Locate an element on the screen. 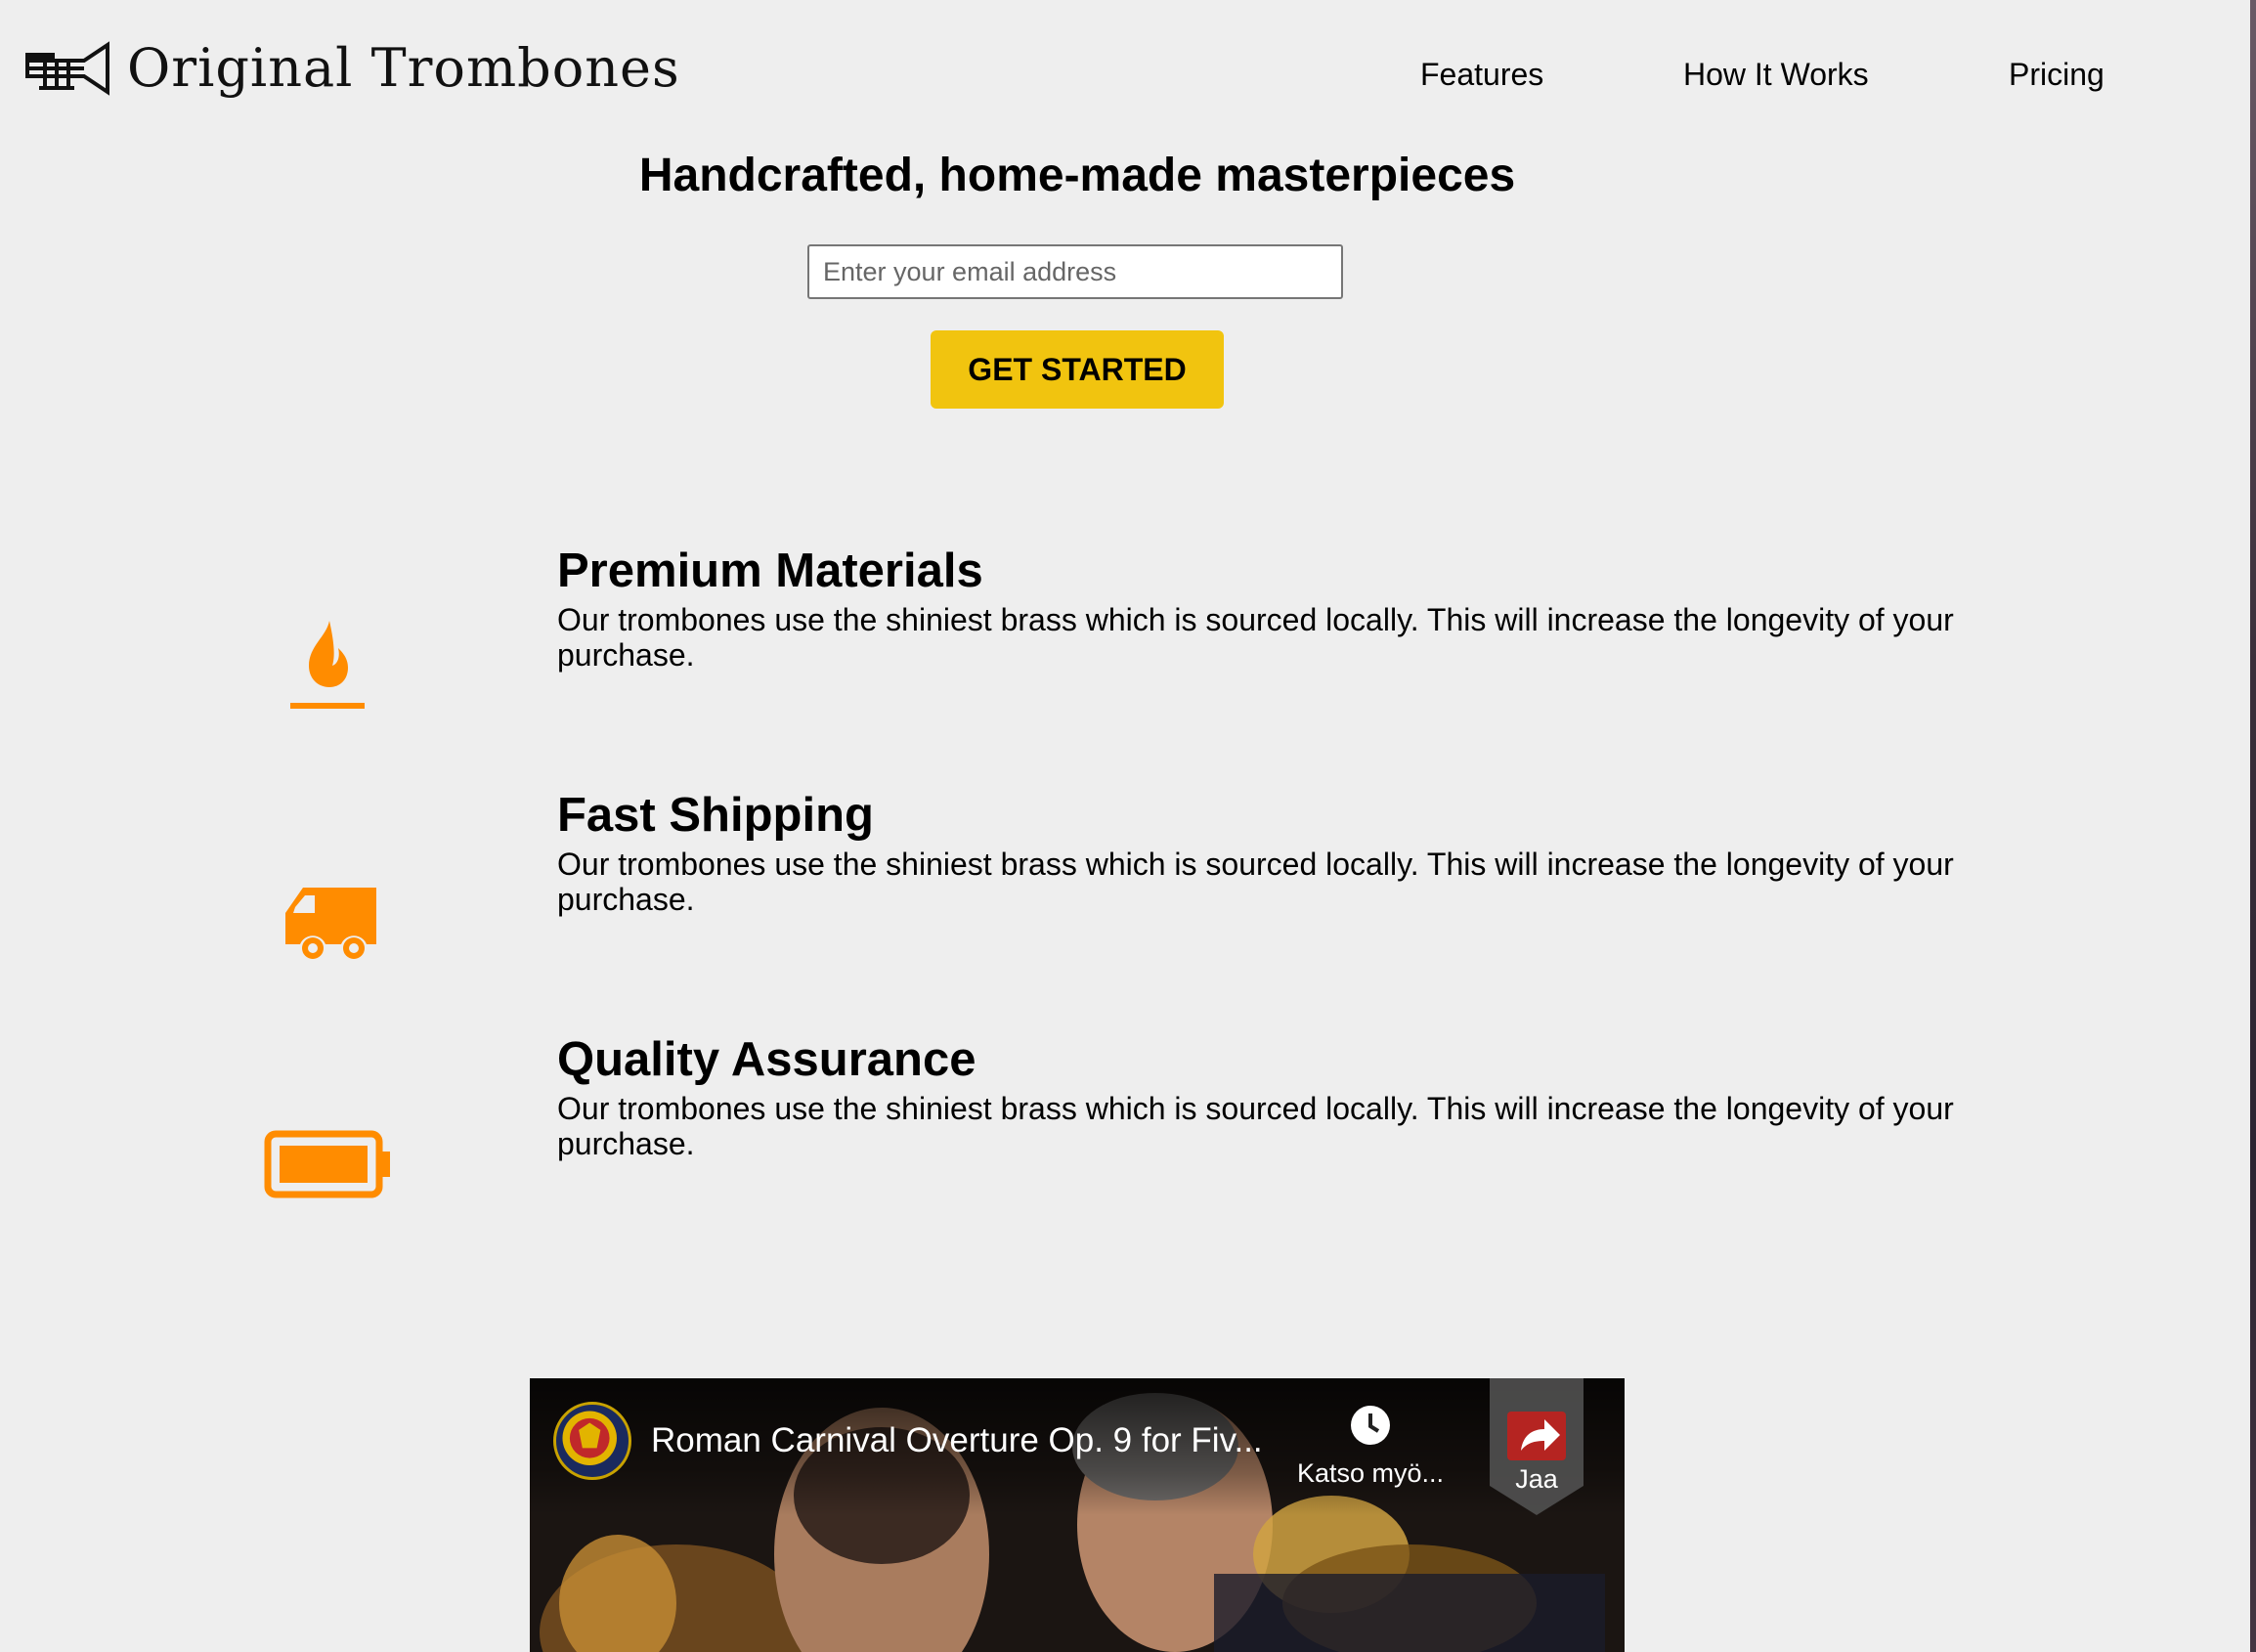  window-edge is located at coordinates (2253, 826).